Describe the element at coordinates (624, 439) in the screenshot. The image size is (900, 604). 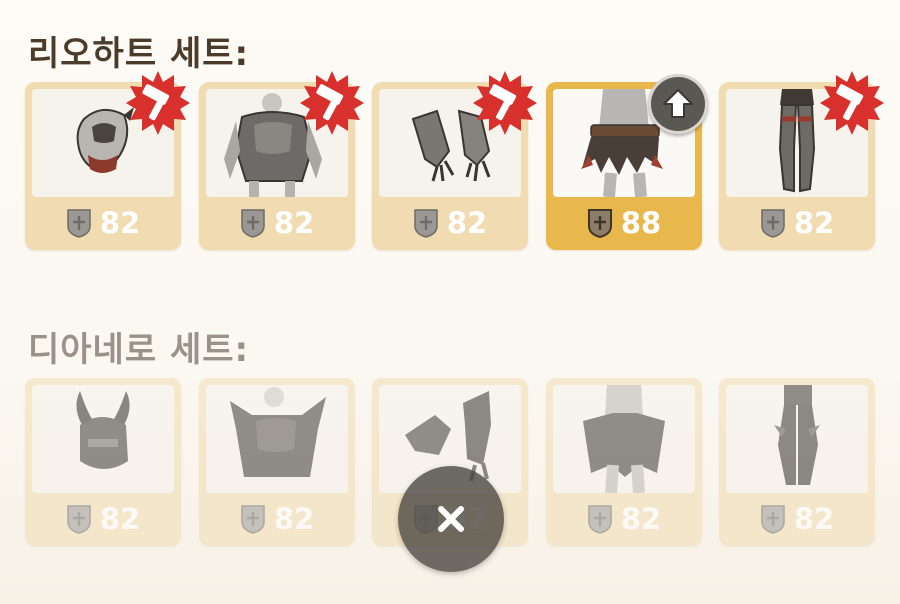
I see `armor-image-waist` at that location.